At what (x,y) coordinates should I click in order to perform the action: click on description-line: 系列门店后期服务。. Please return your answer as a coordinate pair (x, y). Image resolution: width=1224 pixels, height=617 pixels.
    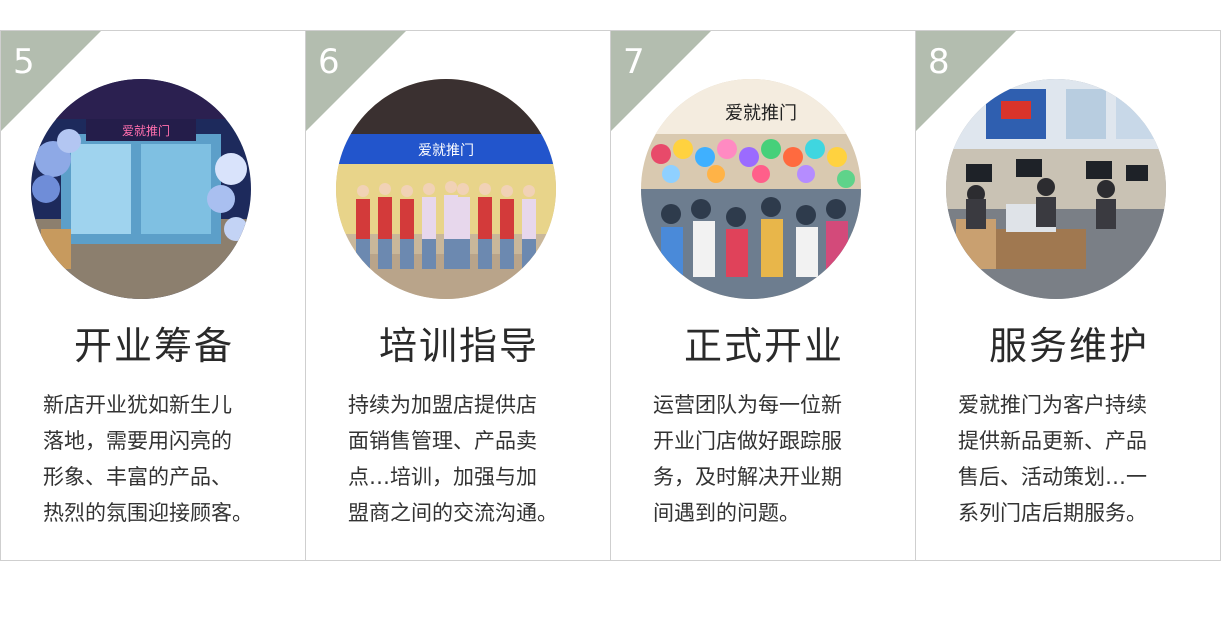
    Looking at the image, I should click on (1052, 513).